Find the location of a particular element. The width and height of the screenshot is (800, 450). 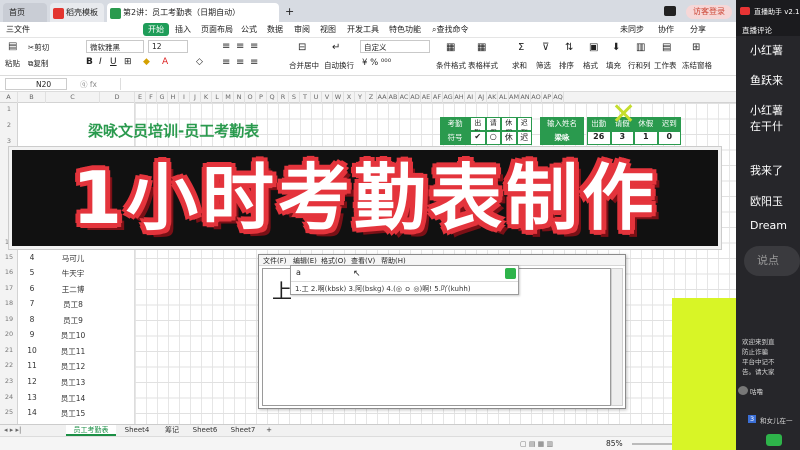

employee-id-cell: 9 is located at coordinates (32, 334).